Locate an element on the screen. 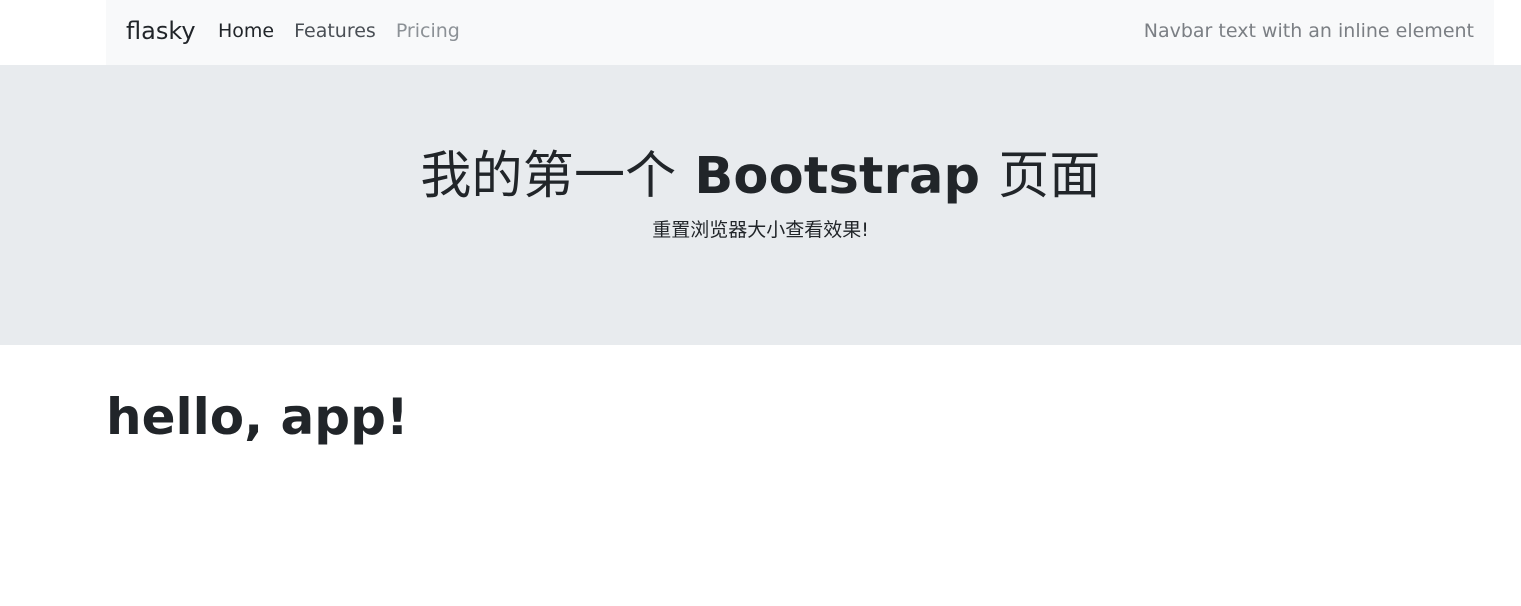 Image resolution: width=1521 pixels, height=606 pixels. nav-links: Home Features Pricing is located at coordinates (339, 31).